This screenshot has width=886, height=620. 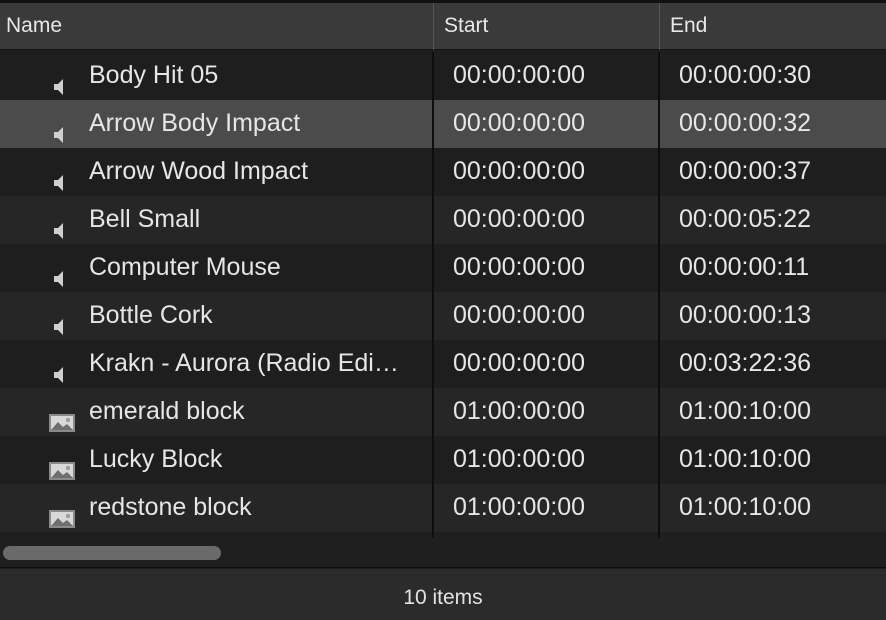 What do you see at coordinates (443, 460) in the screenshot?
I see `media-row: Lucky Block 01:00:00:00 01:00:10:00` at bounding box center [443, 460].